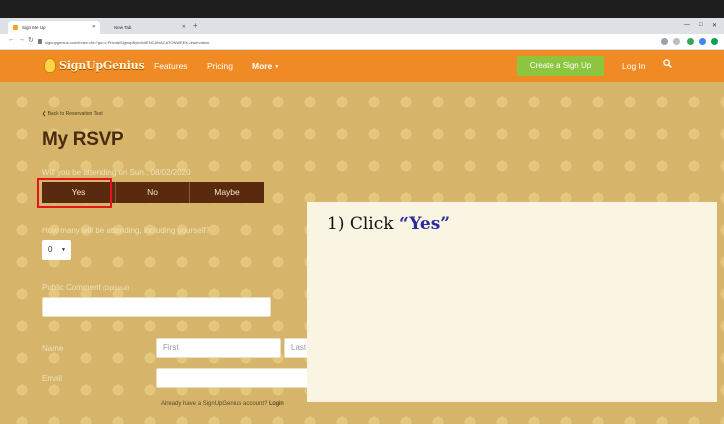 This screenshot has width=724, height=424. I want to click on star-icon, so click(676, 41).